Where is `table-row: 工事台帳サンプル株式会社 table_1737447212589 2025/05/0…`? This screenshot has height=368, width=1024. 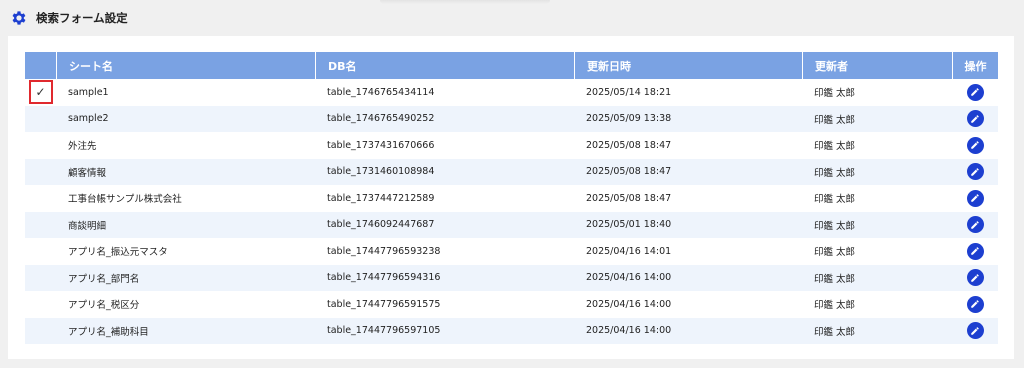
table-row: 工事台帳サンプル株式会社 table_1737447212589 2025/05/0… is located at coordinates (511, 198).